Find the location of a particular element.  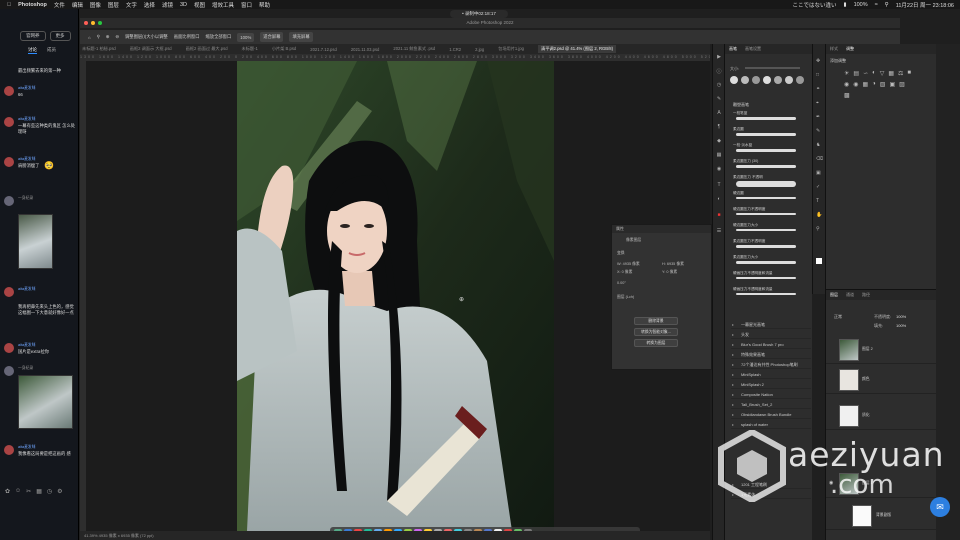

type-tool-icon: T is located at coordinates (719, 185).